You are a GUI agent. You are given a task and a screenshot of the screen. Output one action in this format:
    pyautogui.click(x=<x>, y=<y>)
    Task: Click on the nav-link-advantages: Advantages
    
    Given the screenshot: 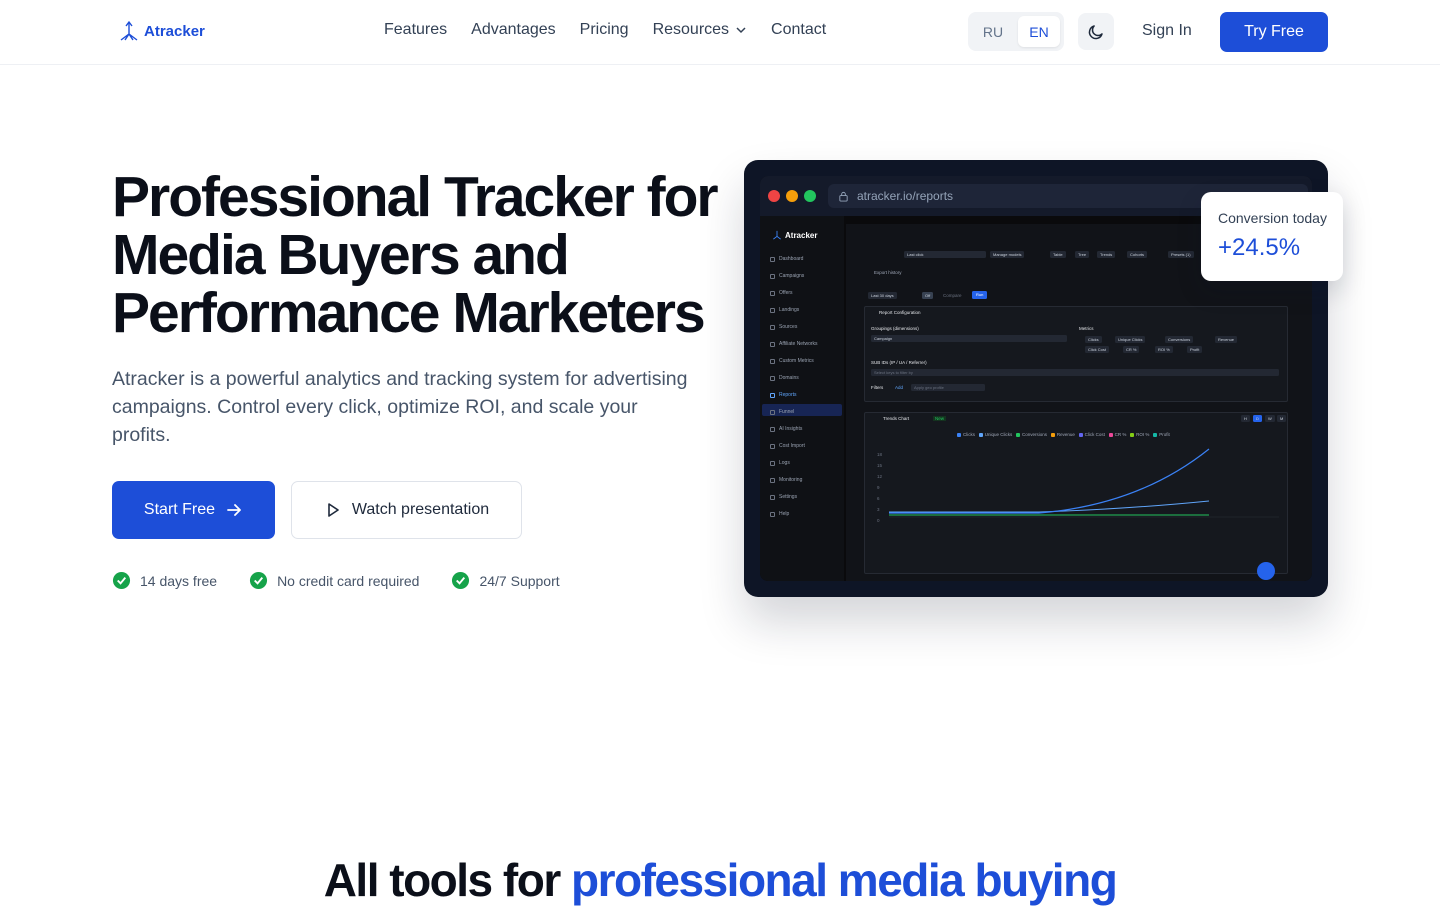 What is the action you would take?
    pyautogui.click(x=513, y=30)
    